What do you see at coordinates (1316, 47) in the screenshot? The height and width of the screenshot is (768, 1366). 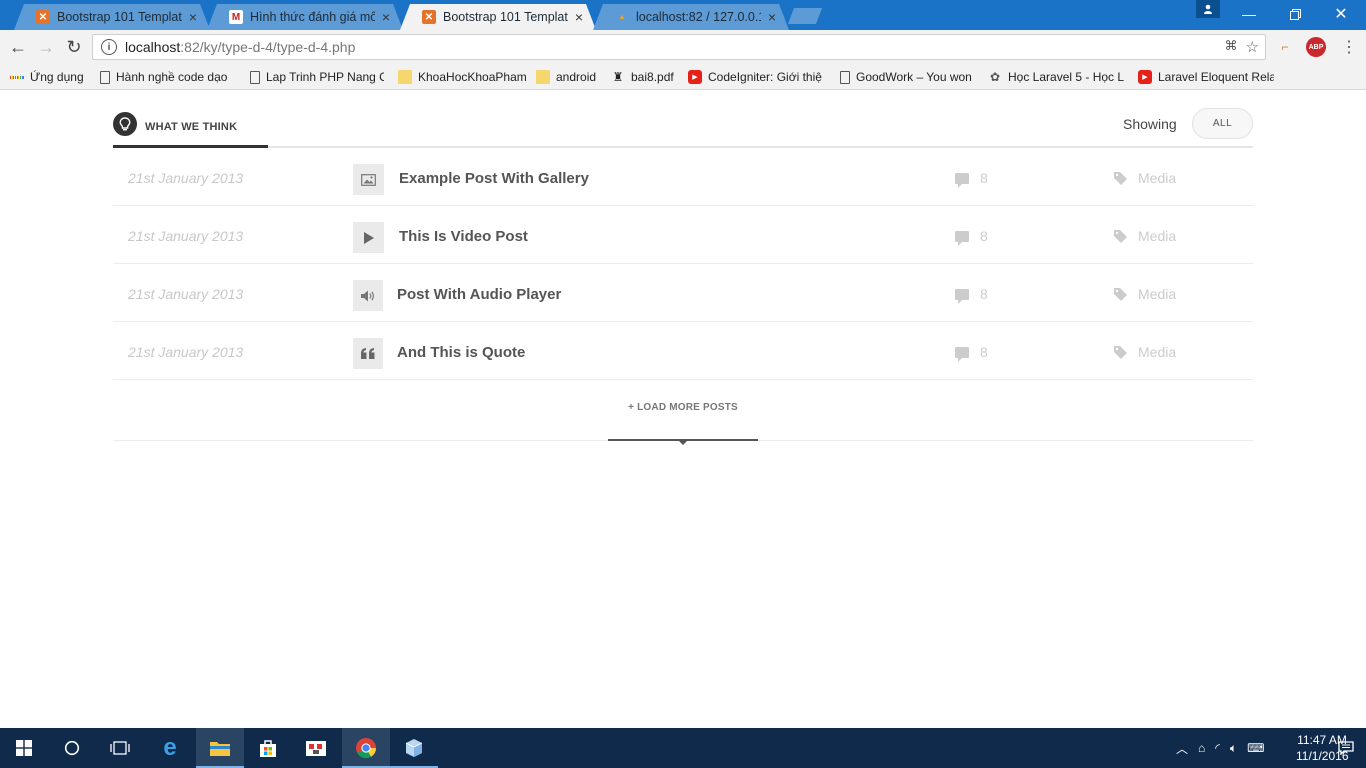 I see `adblock-icon: ABP` at bounding box center [1316, 47].